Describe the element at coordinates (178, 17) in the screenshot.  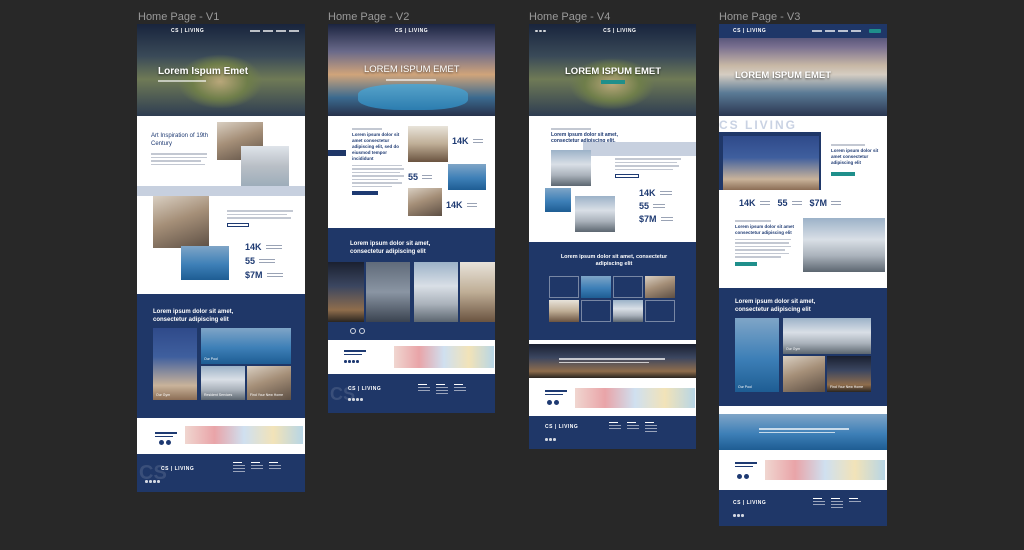
I see `frame-label-v1: Home Page - V1` at that location.